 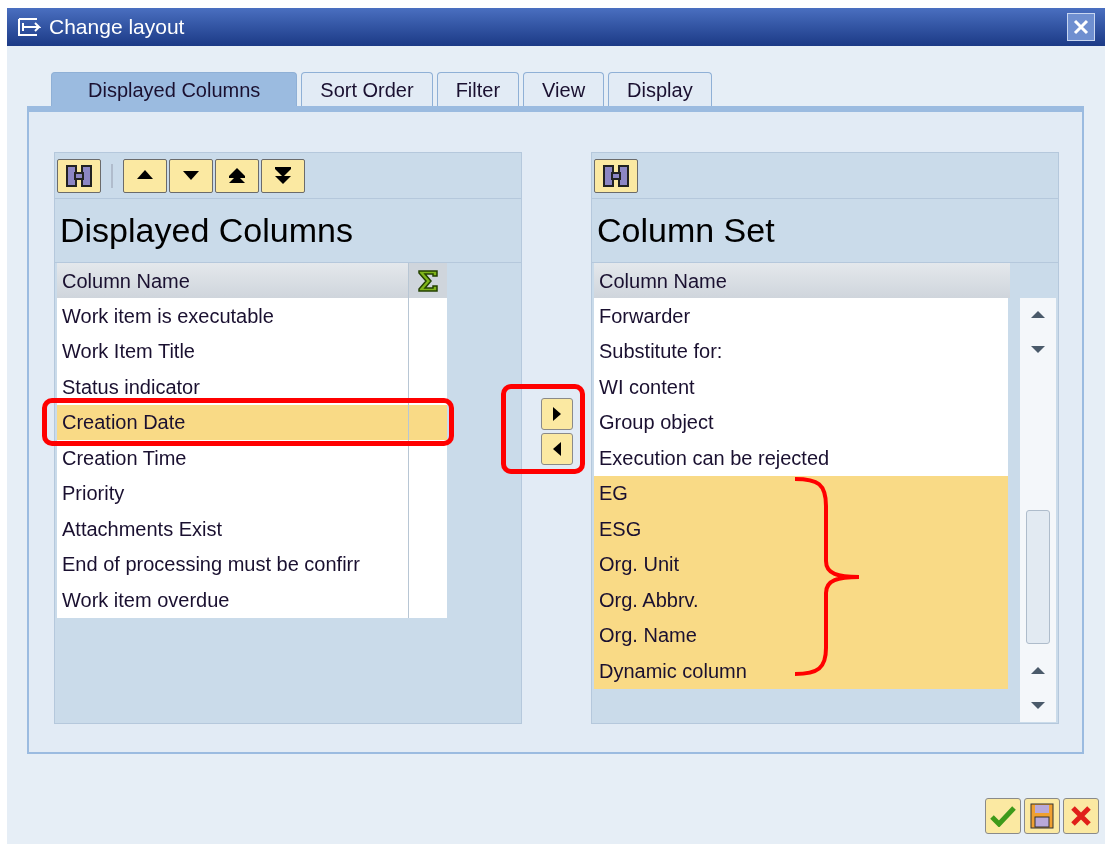 I want to click on panel-heading: Column Set, so click(x=686, y=230).